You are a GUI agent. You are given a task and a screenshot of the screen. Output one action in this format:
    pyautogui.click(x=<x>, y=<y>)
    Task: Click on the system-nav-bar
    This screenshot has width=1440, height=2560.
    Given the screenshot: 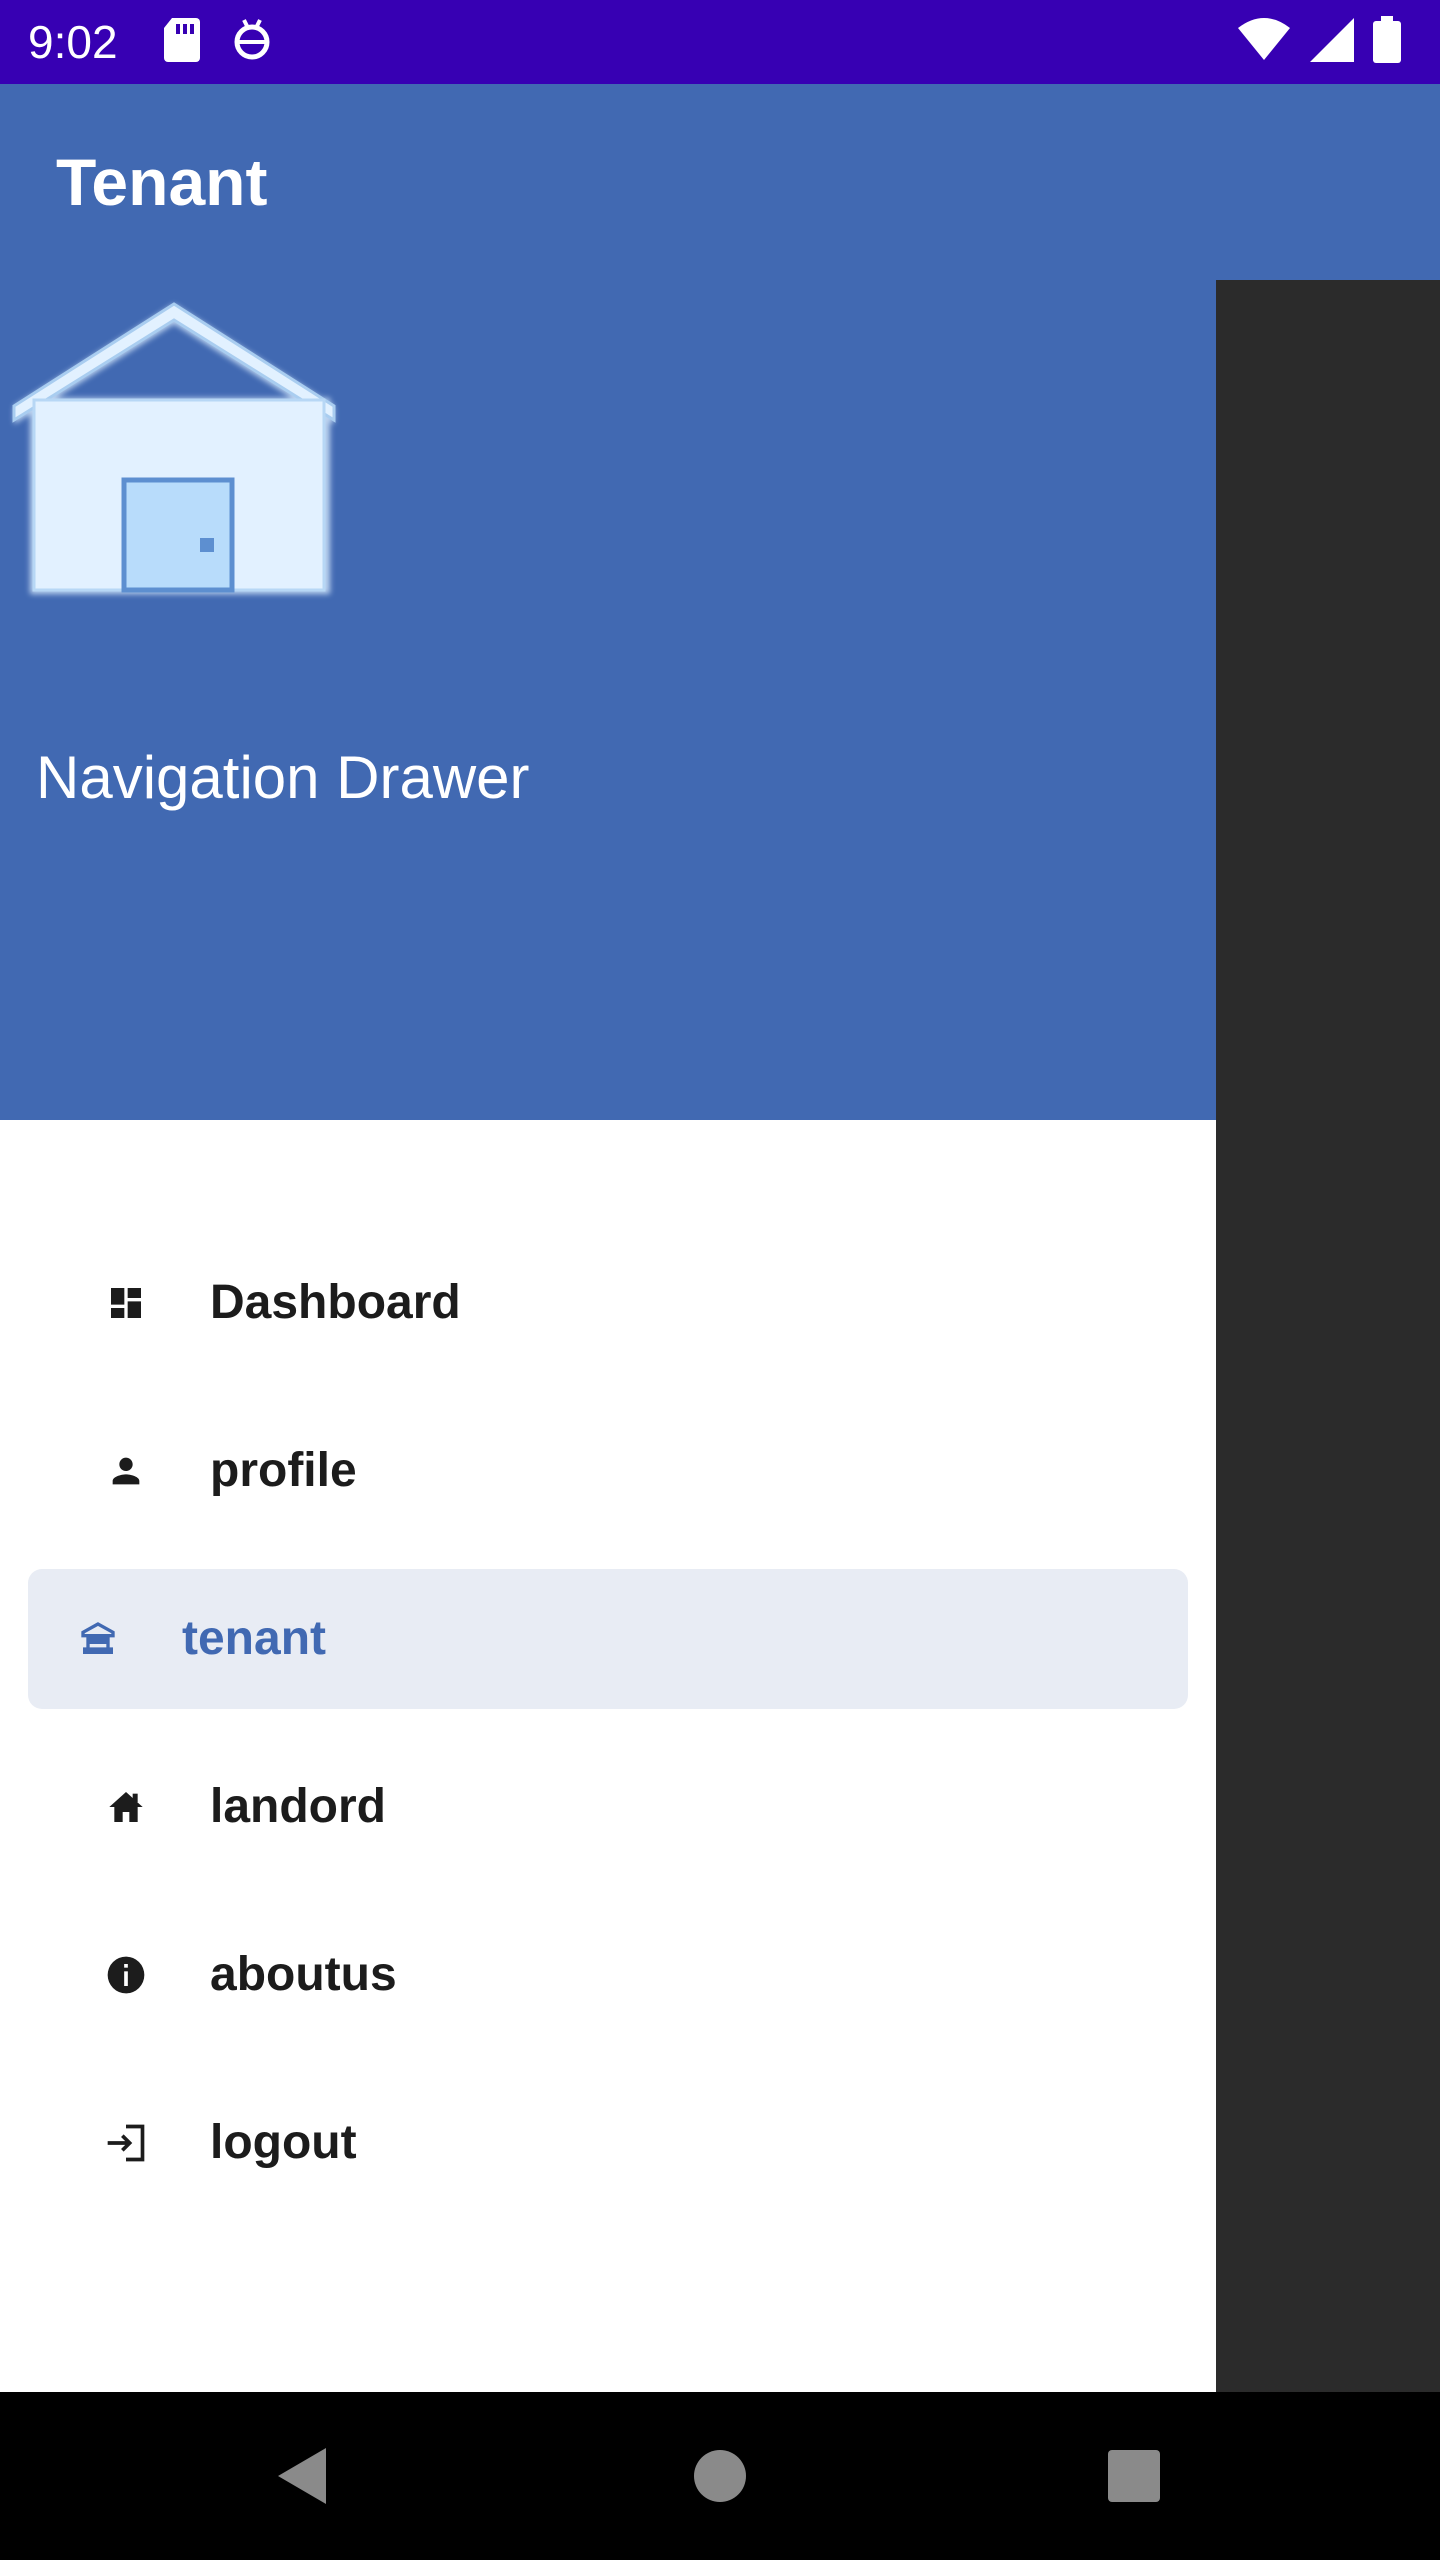 What is the action you would take?
    pyautogui.click(x=720, y=2476)
    